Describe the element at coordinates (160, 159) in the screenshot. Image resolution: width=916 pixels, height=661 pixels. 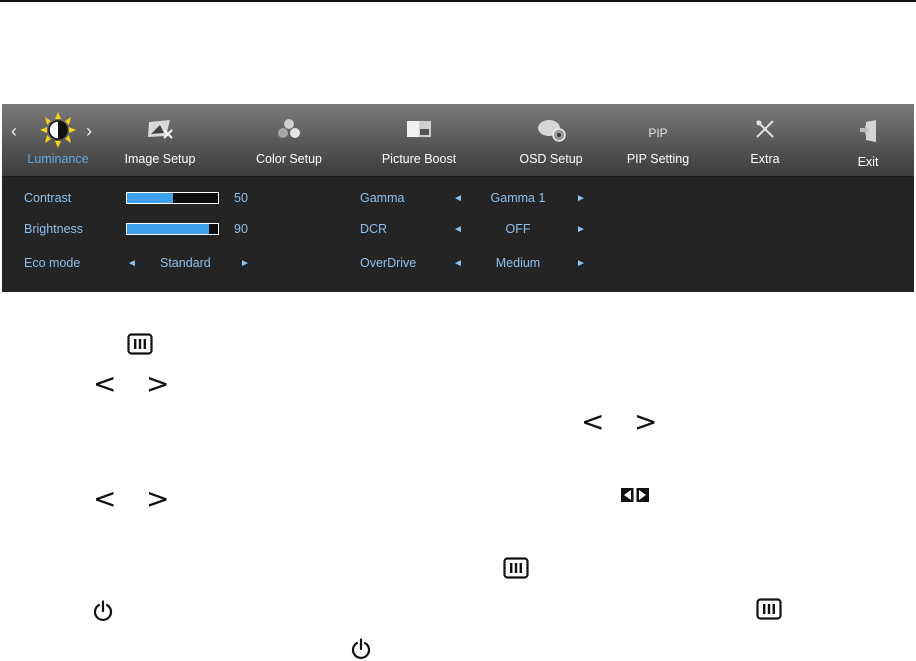
I see `tab-label: Image Setup` at that location.